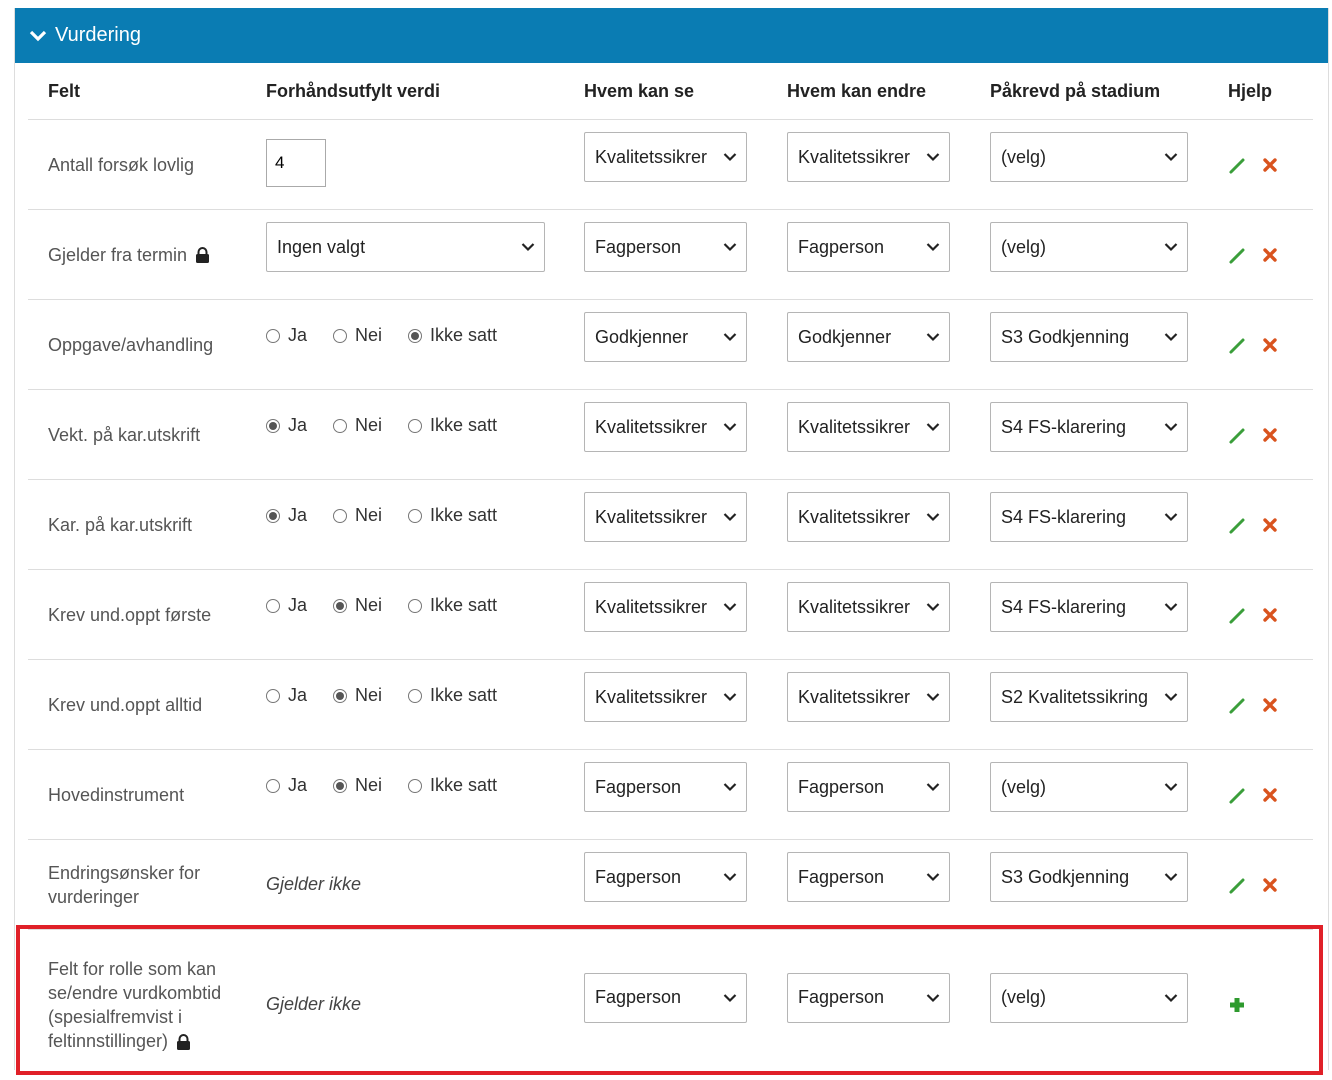 Image resolution: width=1332 pixels, height=1080 pixels. Describe the element at coordinates (405, 524) in the screenshot. I see `prefill-cell: Ja Nei Ikke satt` at that location.